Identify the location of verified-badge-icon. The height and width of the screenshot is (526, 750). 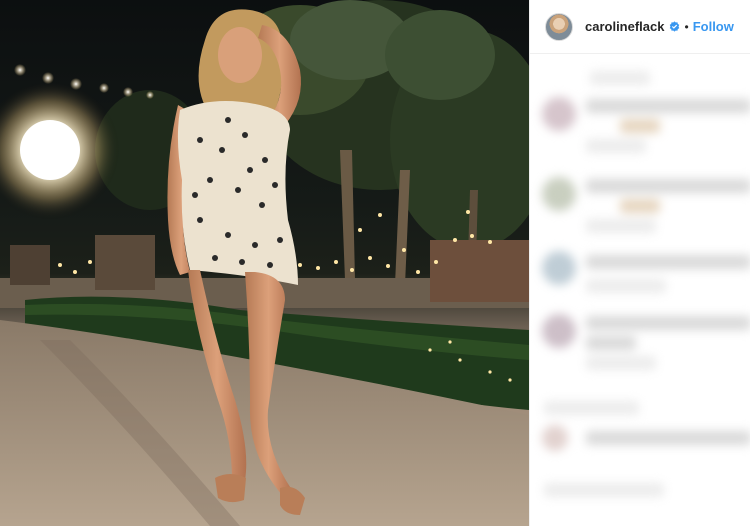
(674, 26).